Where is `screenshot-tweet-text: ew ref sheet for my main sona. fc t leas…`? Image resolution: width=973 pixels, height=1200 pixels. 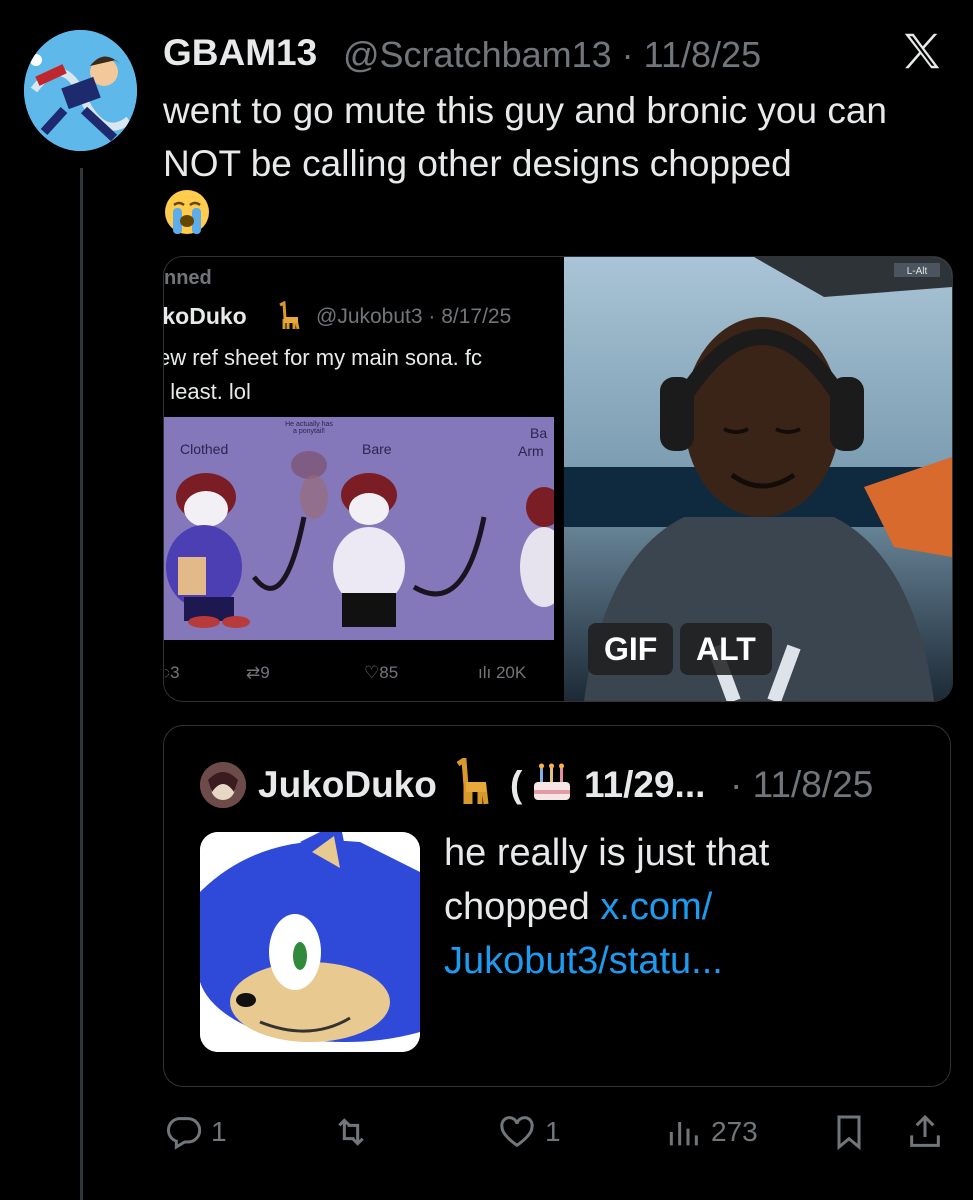 screenshot-tweet-text: ew ref sheet for my main sona. fc t leas… is located at coordinates (363, 375).